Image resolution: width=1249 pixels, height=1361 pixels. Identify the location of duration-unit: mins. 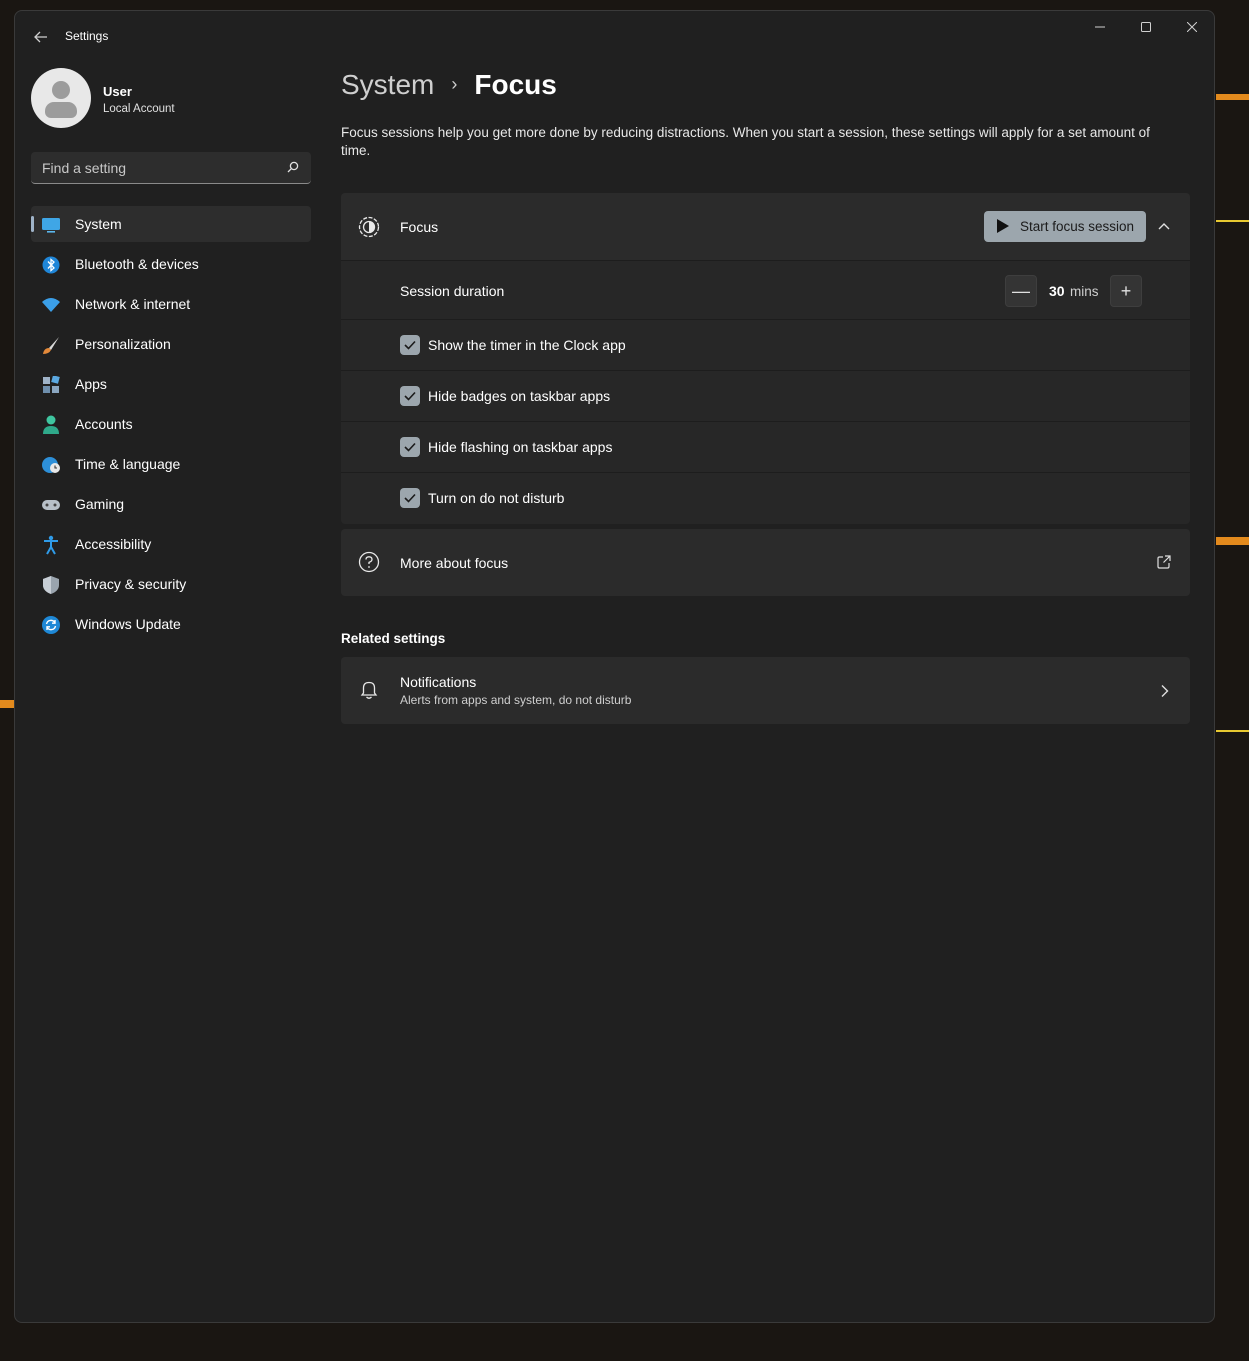
(1084, 291).